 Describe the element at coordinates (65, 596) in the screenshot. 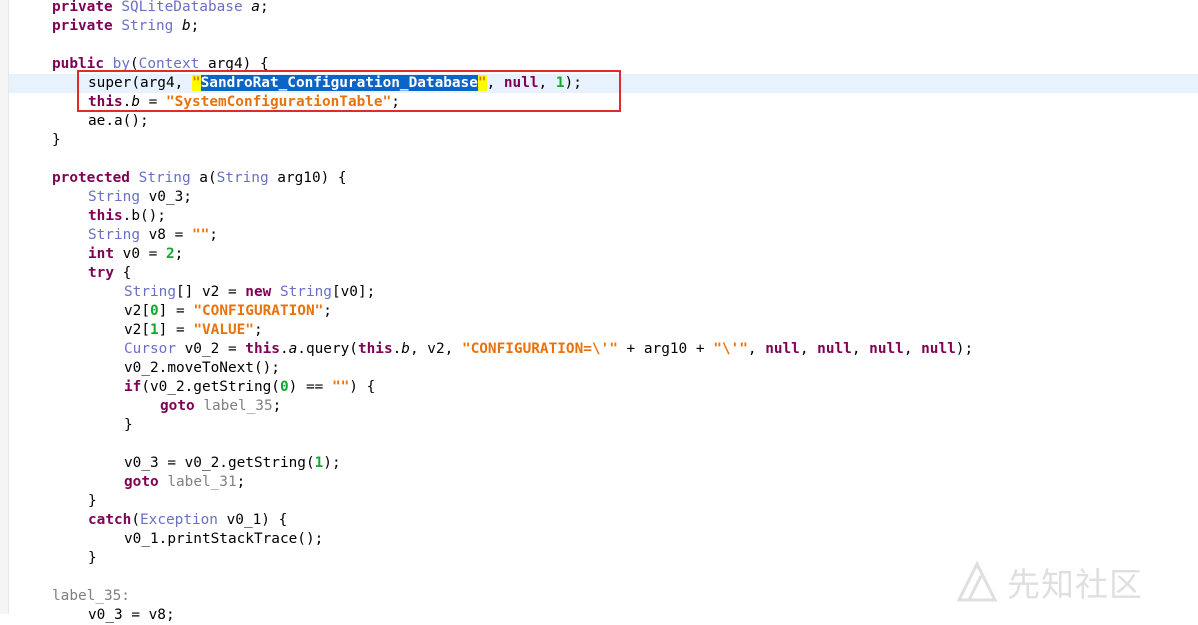

I see `code-line-content: label_35:` at that location.